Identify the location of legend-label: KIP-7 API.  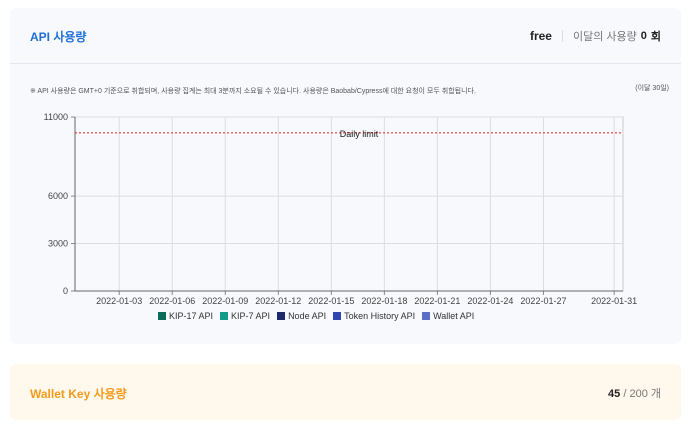
(251, 316).